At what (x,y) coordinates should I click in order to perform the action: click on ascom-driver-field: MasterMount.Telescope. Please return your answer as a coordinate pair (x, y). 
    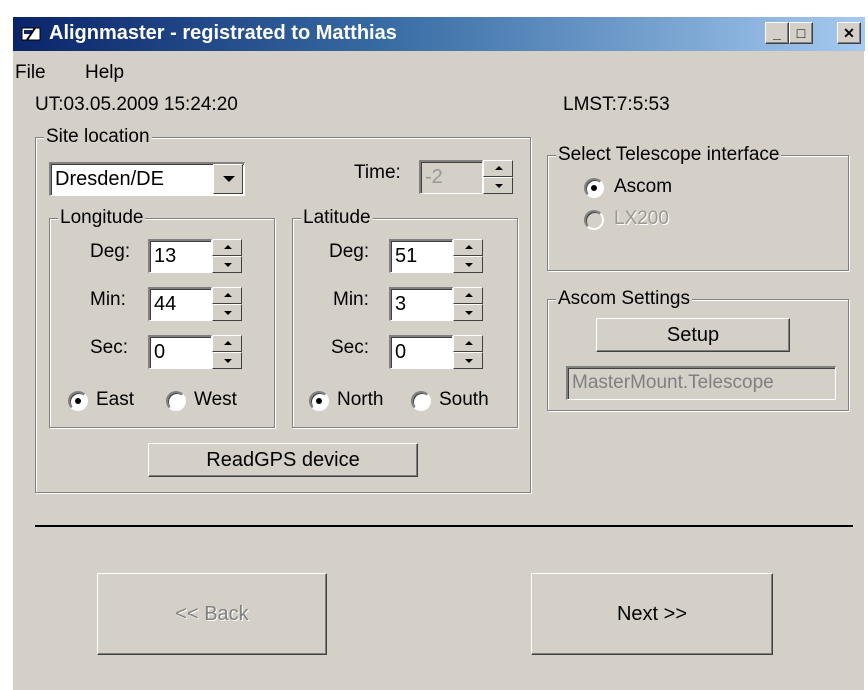
    Looking at the image, I should click on (701, 383).